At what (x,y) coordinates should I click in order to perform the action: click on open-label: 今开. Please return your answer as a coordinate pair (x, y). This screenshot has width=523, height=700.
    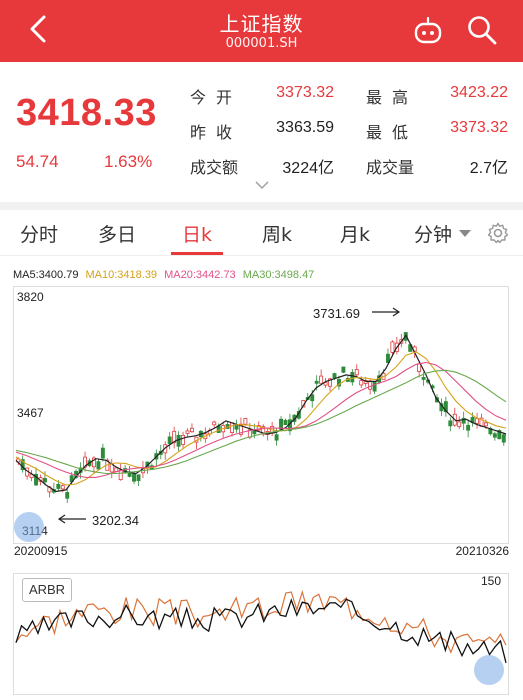
    Looking at the image, I should click on (216, 97).